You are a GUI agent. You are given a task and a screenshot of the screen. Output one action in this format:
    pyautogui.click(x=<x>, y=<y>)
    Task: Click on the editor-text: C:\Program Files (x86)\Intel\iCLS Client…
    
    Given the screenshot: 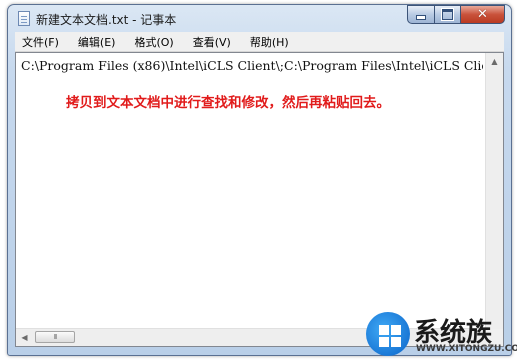 What is the action you would take?
    pyautogui.click(x=252, y=65)
    